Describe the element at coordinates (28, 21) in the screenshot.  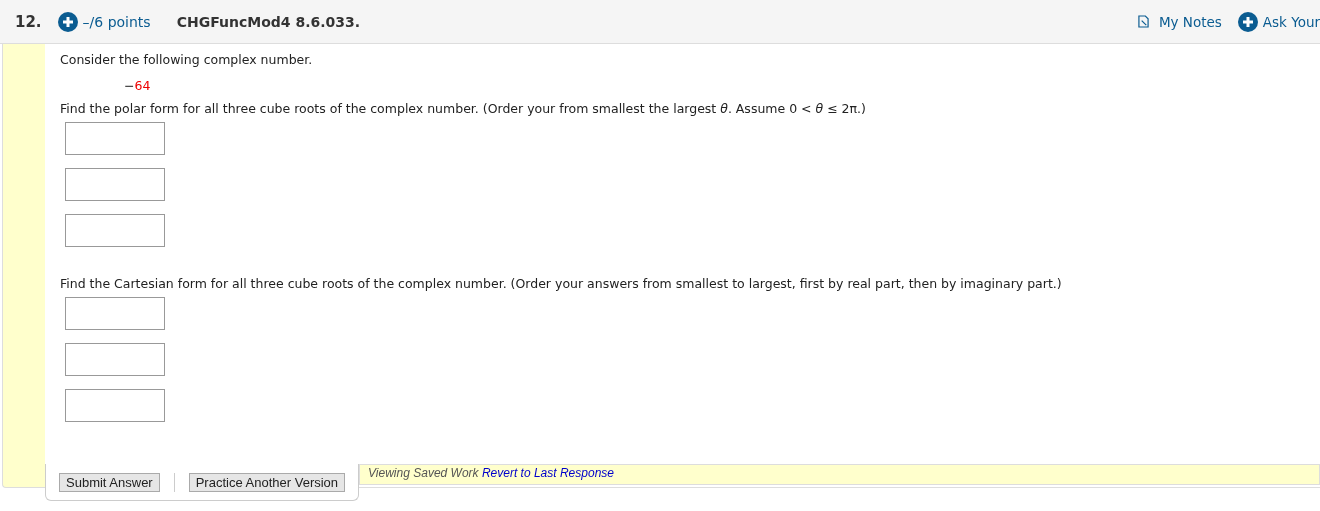
I see `question-number: 12.` at that location.